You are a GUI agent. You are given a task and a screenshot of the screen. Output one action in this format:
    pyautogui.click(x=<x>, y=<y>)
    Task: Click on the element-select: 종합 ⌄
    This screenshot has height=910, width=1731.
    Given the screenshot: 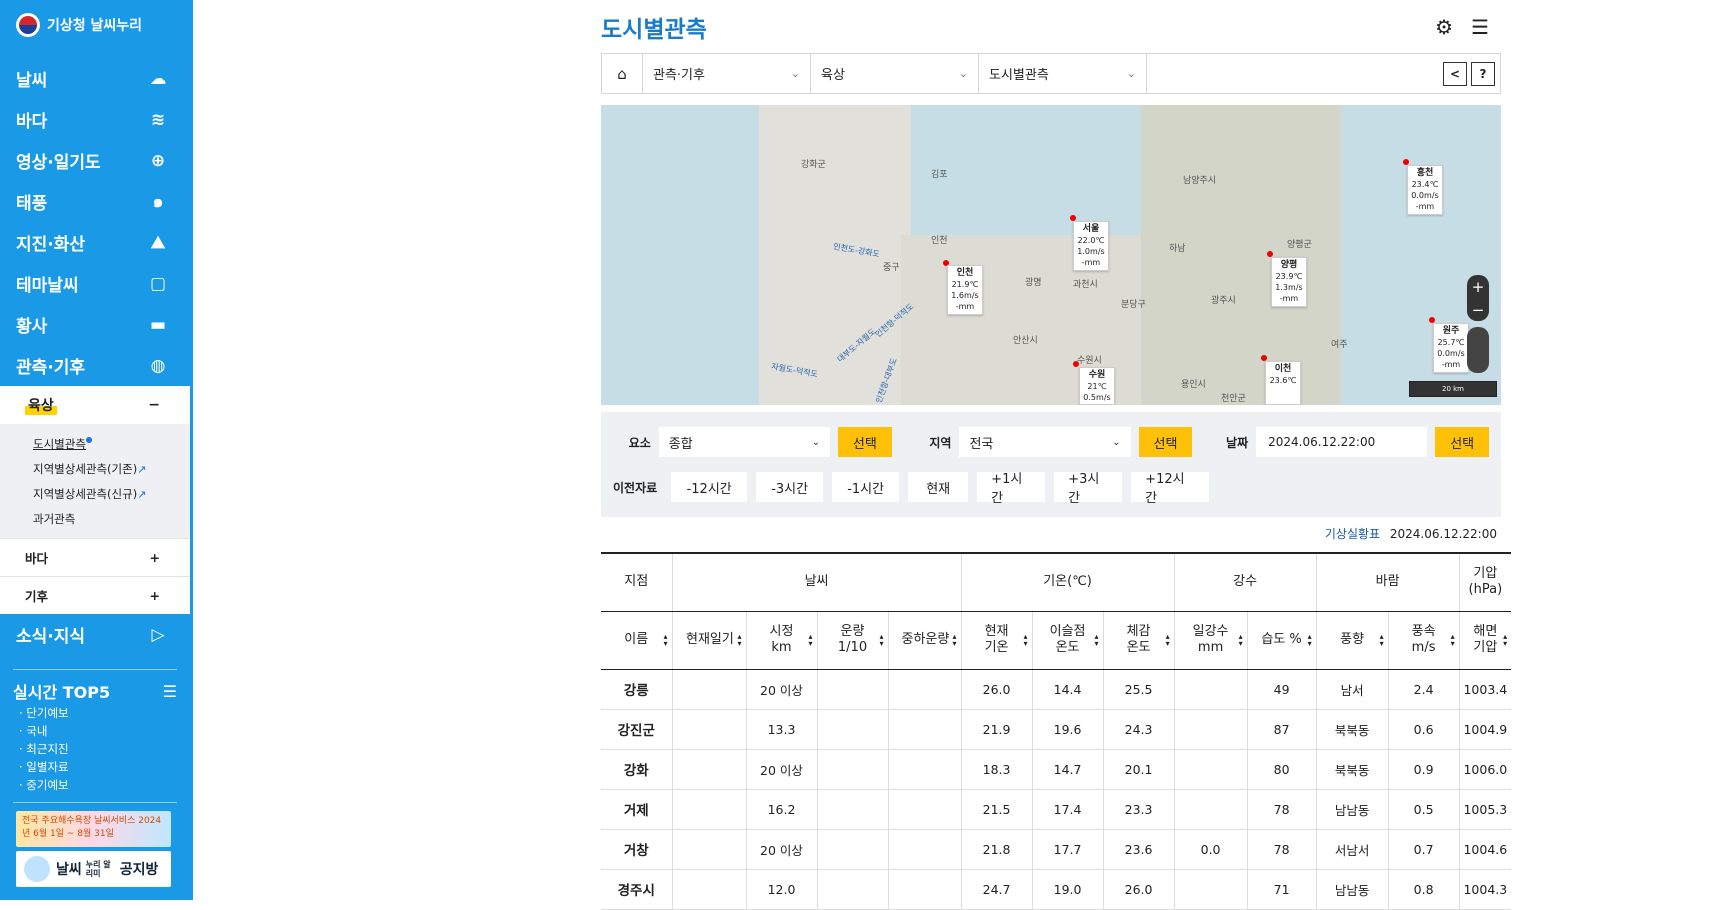 What is the action you would take?
    pyautogui.click(x=744, y=442)
    